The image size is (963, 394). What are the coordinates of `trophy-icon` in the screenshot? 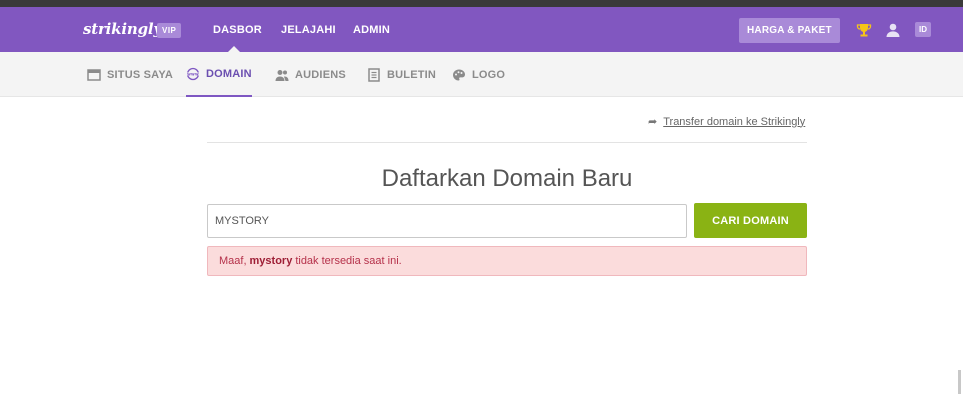 It's located at (864, 30).